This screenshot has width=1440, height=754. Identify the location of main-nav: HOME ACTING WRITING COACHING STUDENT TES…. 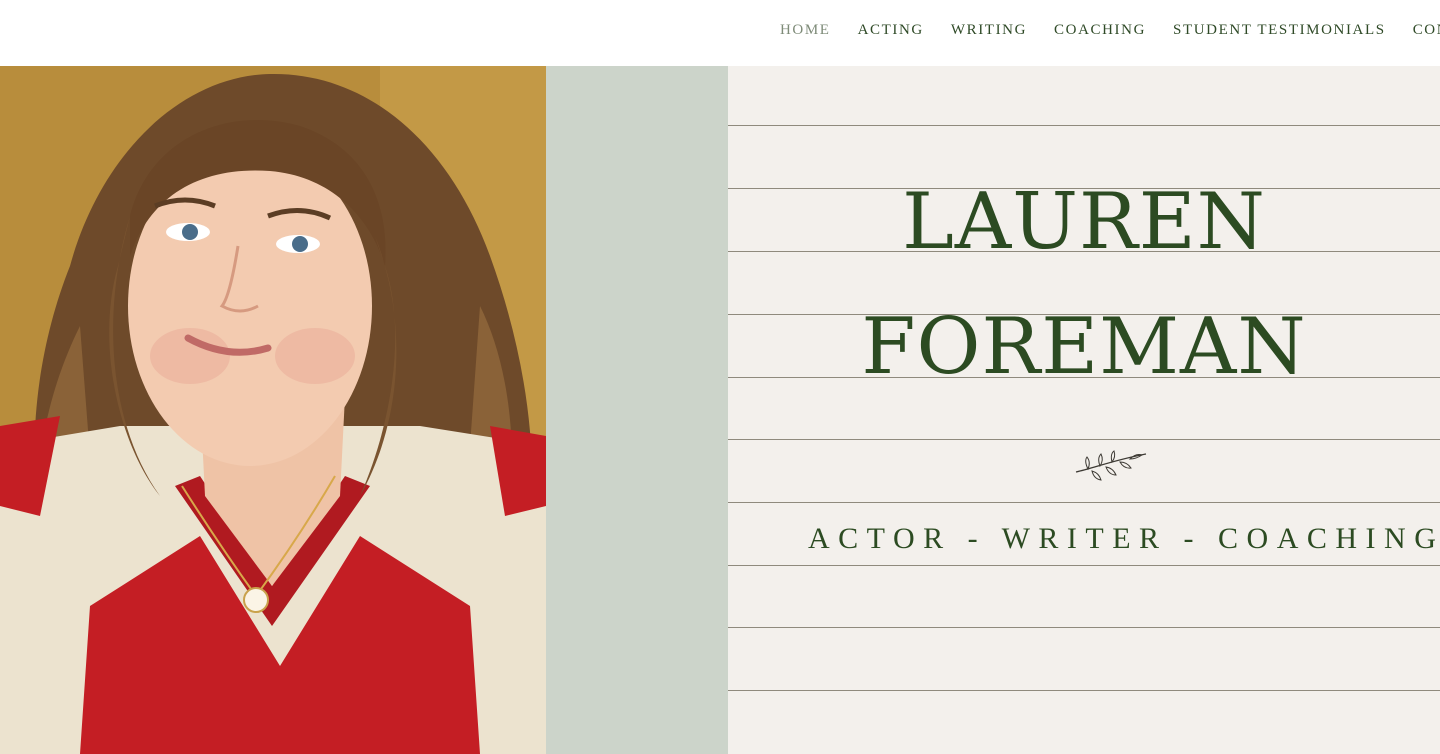
(1110, 30).